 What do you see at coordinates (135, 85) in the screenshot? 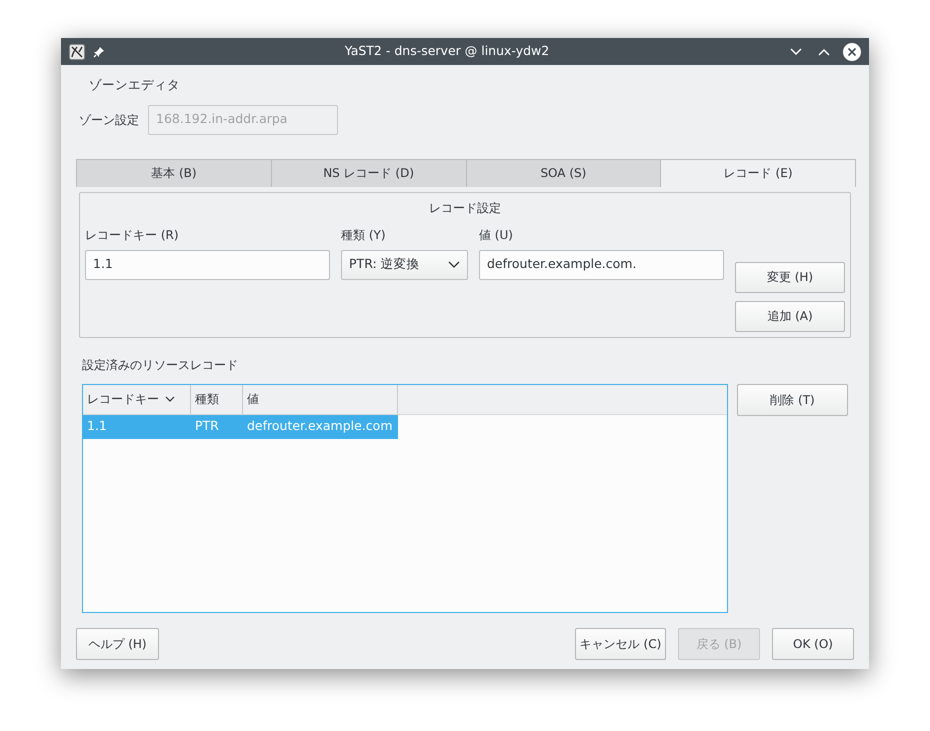
I see `section-heading: ゾーンエディタ` at bounding box center [135, 85].